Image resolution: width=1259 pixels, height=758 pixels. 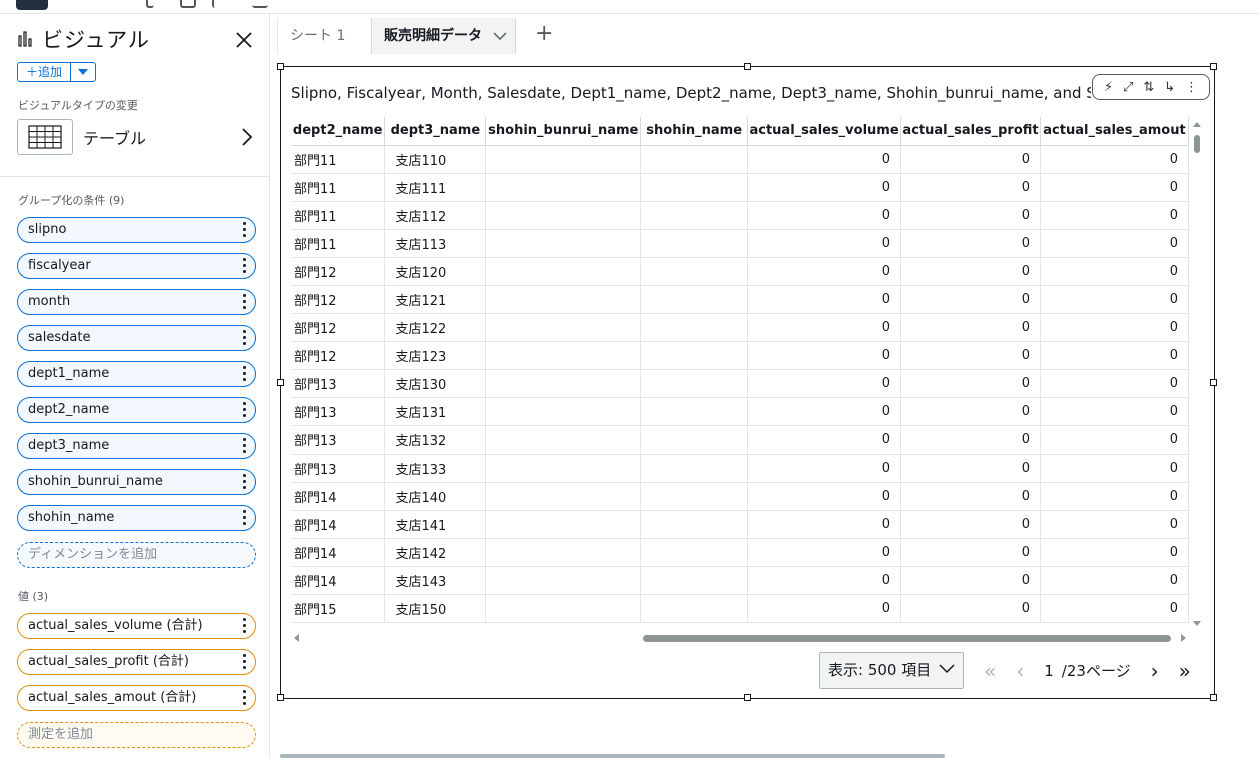 I want to click on table-row: 部門13 支店133 0 0 0, so click(x=740, y=468).